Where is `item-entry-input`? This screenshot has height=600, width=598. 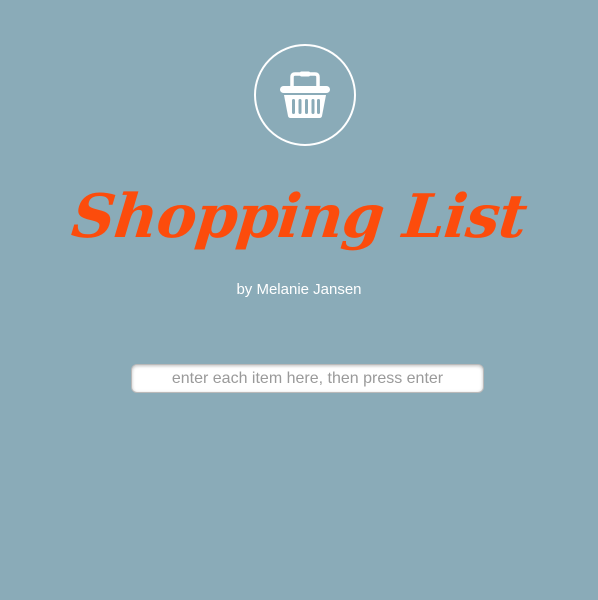
item-entry-input is located at coordinates (307, 378).